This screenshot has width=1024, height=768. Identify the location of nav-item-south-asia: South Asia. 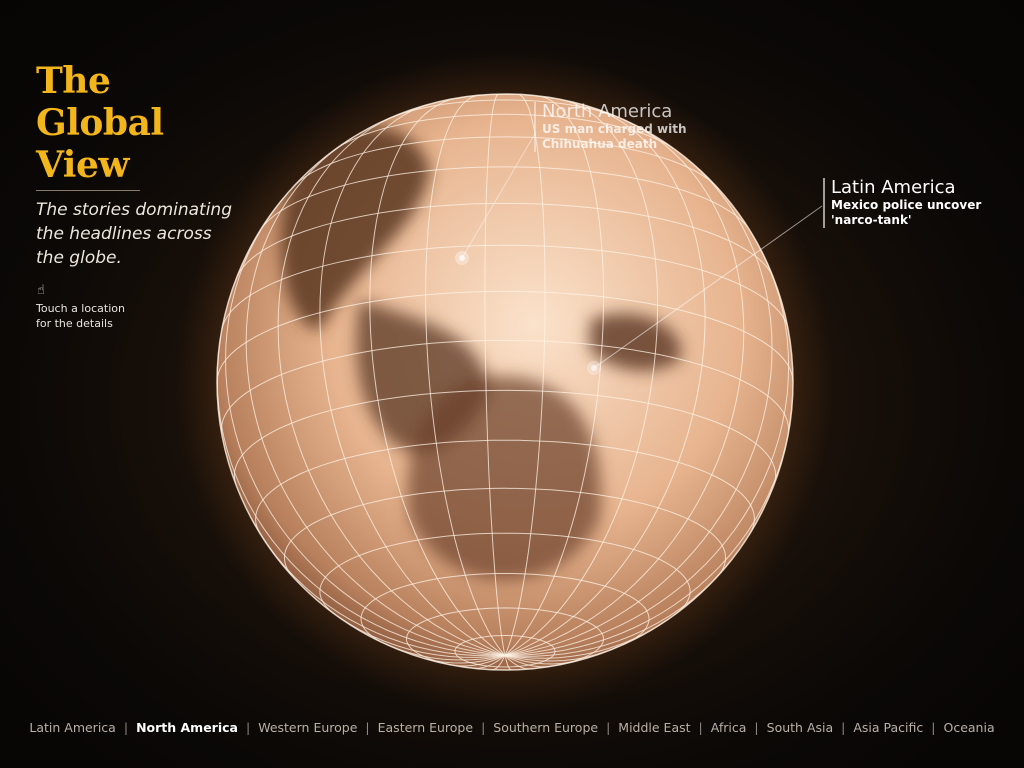
(800, 727).